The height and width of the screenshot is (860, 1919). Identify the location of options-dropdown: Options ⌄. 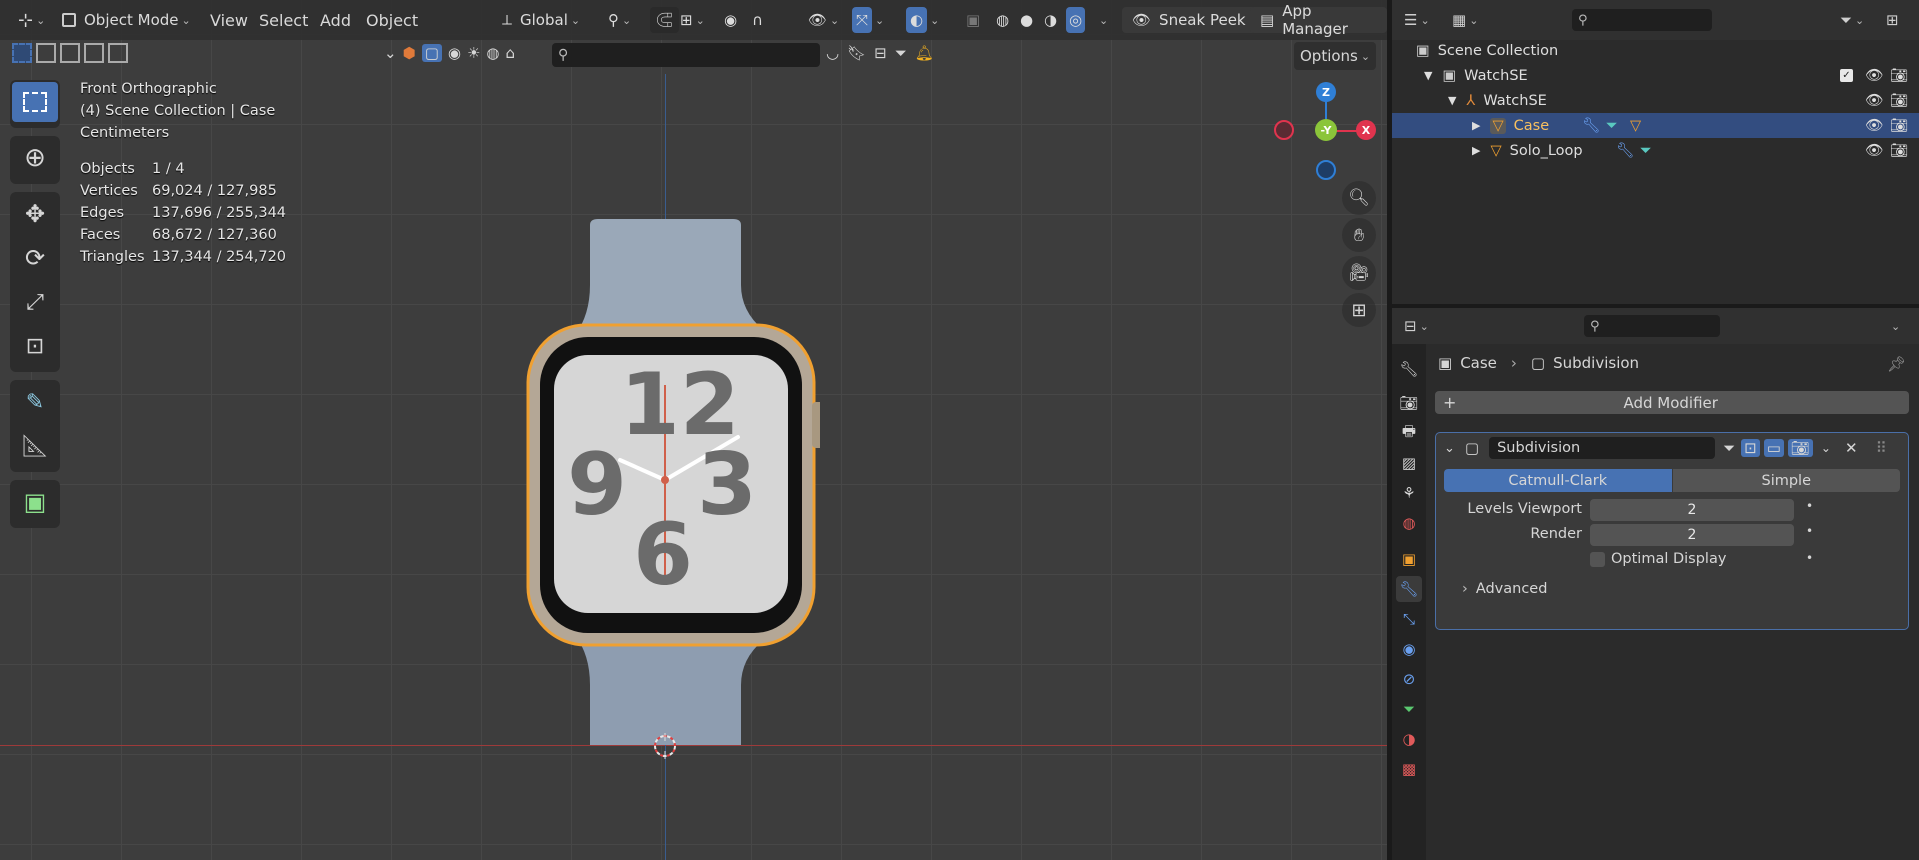
(1335, 56).